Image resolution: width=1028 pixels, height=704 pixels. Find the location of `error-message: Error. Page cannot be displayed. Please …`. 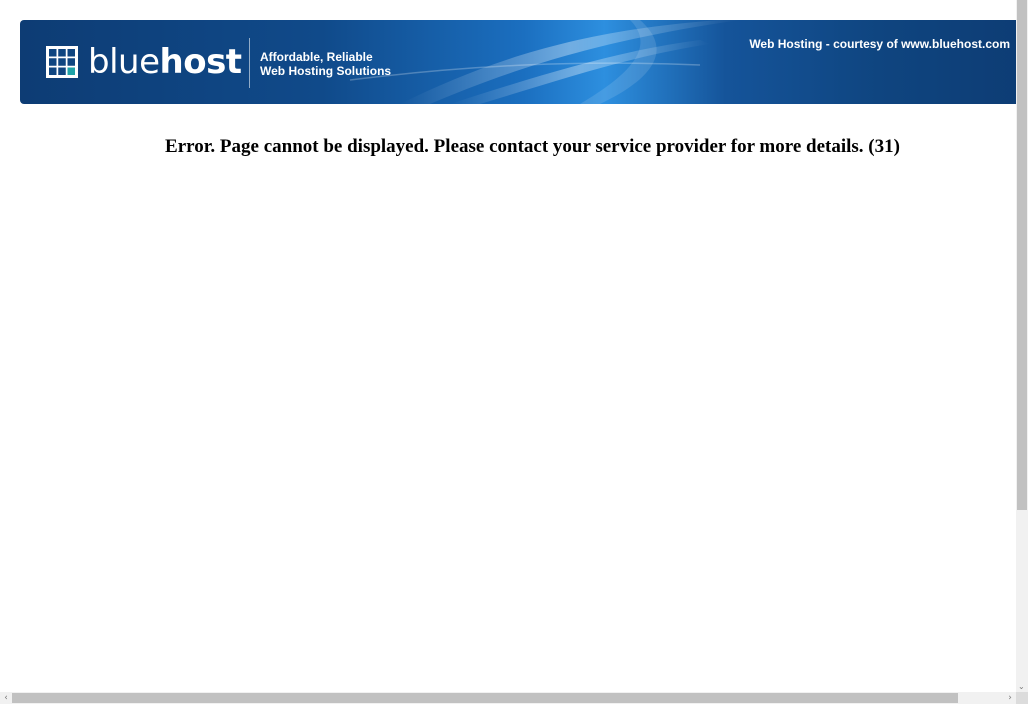

error-message: Error. Page cannot be displayed. Please … is located at coordinates (532, 146).